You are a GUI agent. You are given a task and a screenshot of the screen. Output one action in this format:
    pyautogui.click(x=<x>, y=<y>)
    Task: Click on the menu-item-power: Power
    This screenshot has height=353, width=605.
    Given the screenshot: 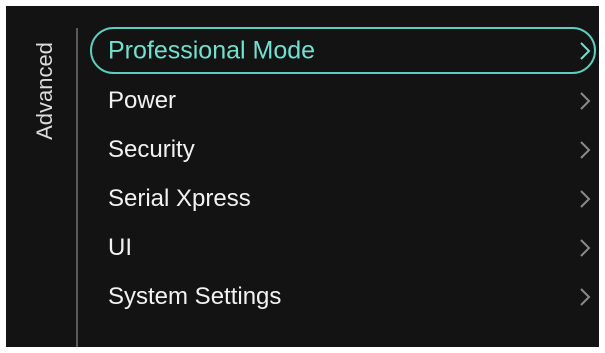 What is the action you would take?
    pyautogui.click(x=343, y=100)
    